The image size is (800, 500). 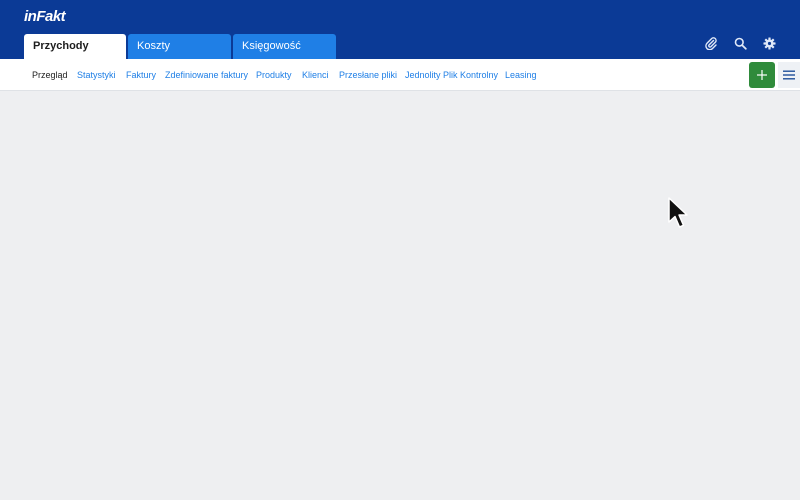 I want to click on subnav-przeglad: Przegląd, so click(x=50, y=75).